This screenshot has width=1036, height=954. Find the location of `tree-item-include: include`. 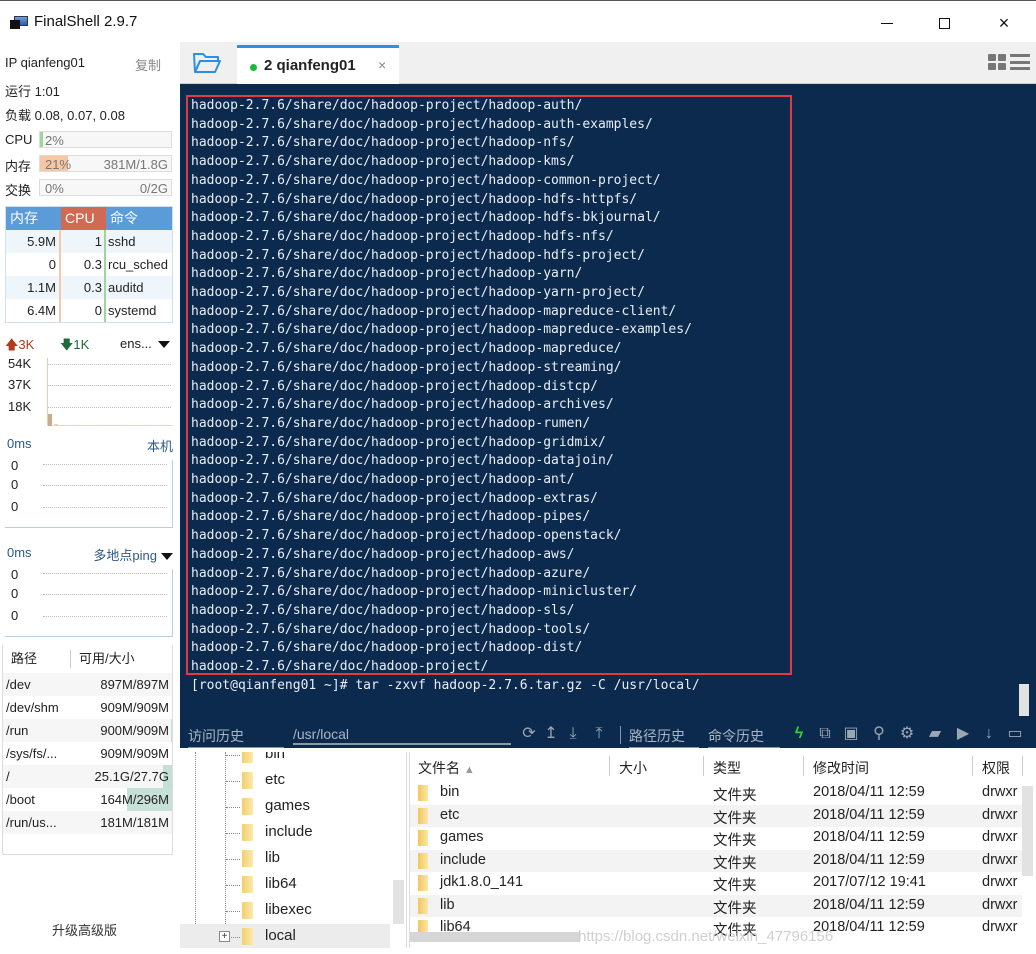

tree-item-include: include is located at coordinates (285, 833).